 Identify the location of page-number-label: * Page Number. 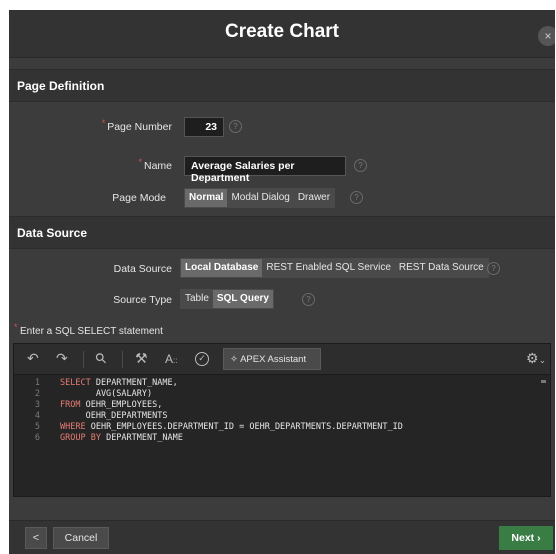
(136, 125).